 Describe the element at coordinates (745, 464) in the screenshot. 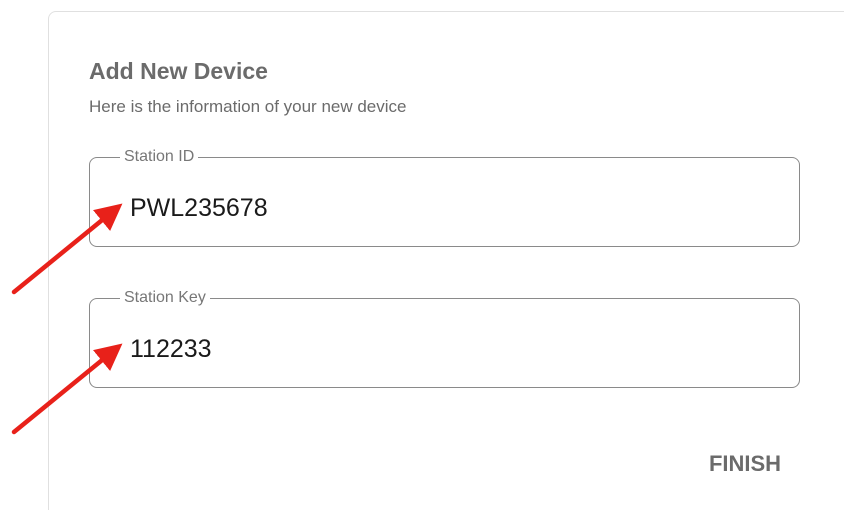

I see `finish-button: FINISH` at that location.